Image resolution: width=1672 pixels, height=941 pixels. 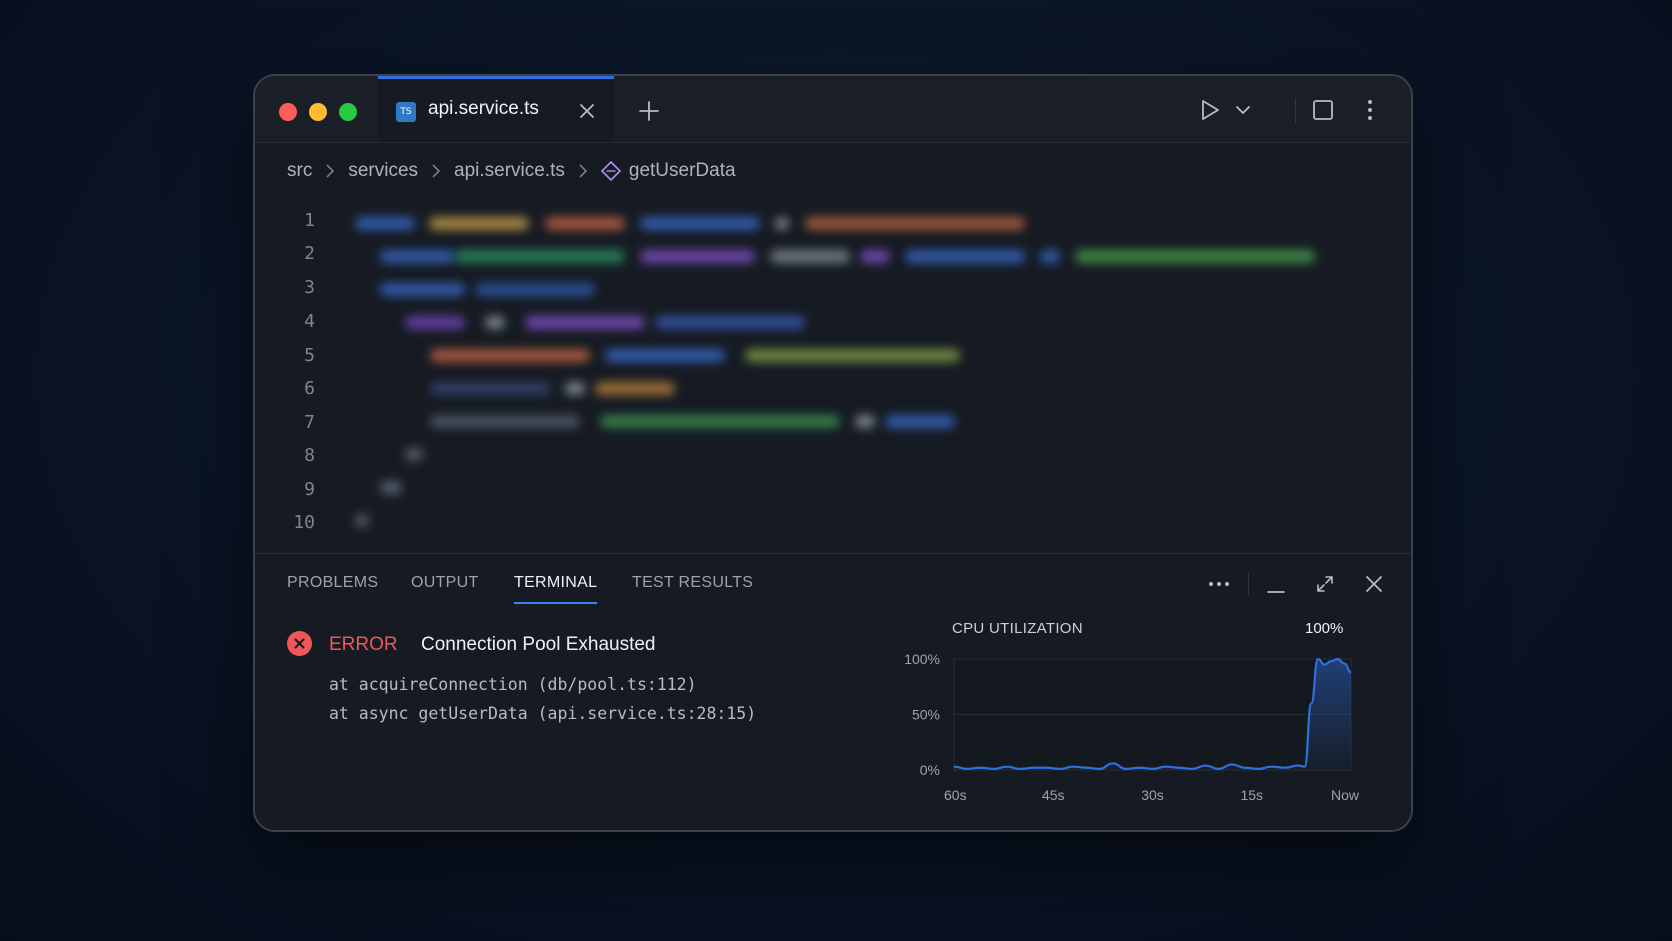 What do you see at coordinates (1053, 795) in the screenshot?
I see `x-tick-label: 45s` at bounding box center [1053, 795].